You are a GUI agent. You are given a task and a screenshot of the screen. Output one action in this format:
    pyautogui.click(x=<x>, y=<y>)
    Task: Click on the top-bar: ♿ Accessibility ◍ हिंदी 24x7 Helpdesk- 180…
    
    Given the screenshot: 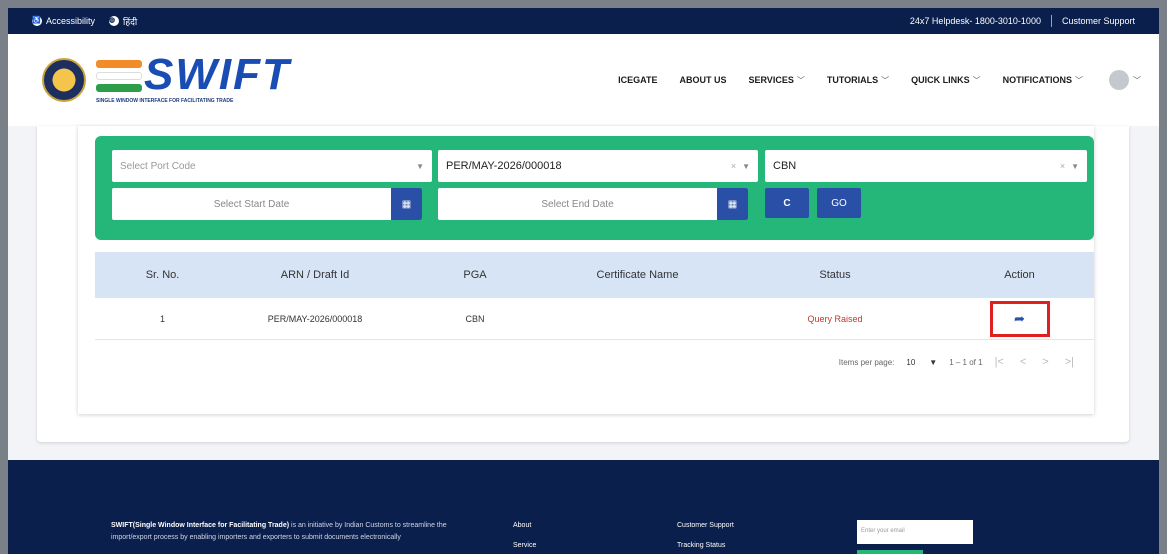 What is the action you would take?
    pyautogui.click(x=583, y=21)
    